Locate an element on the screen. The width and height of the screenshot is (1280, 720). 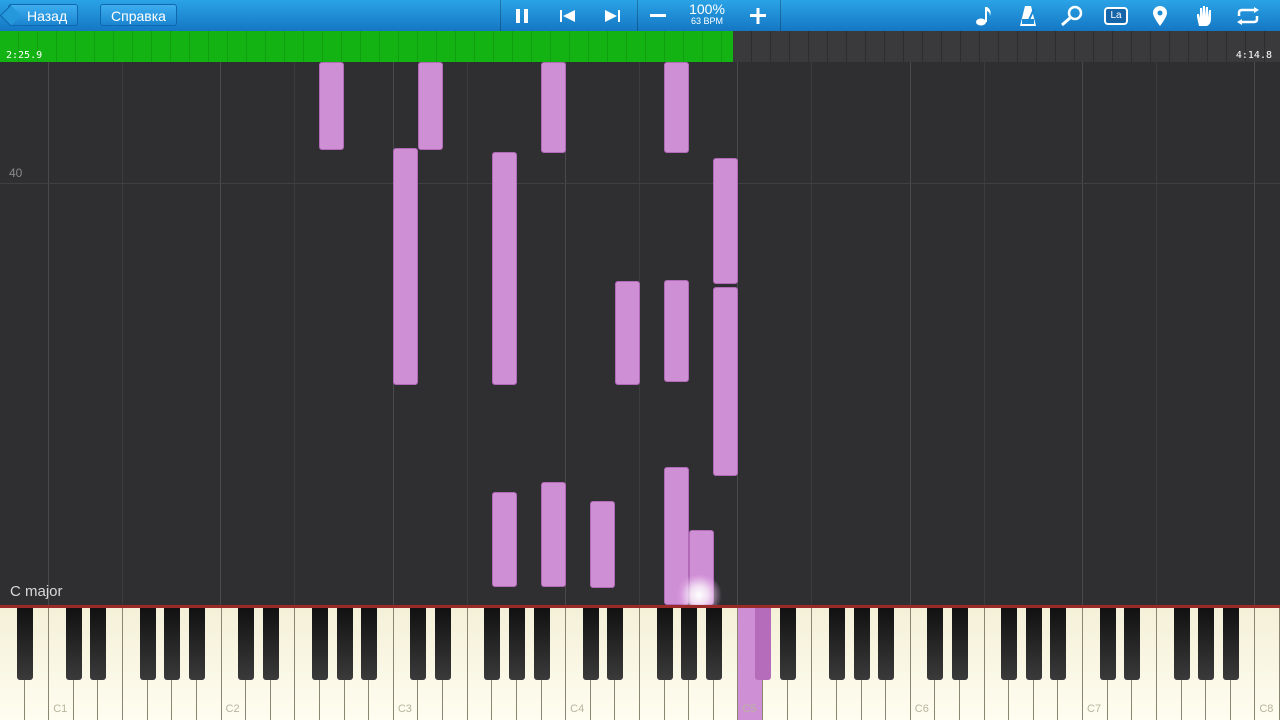
tempo-up-button is located at coordinates (758, 15).